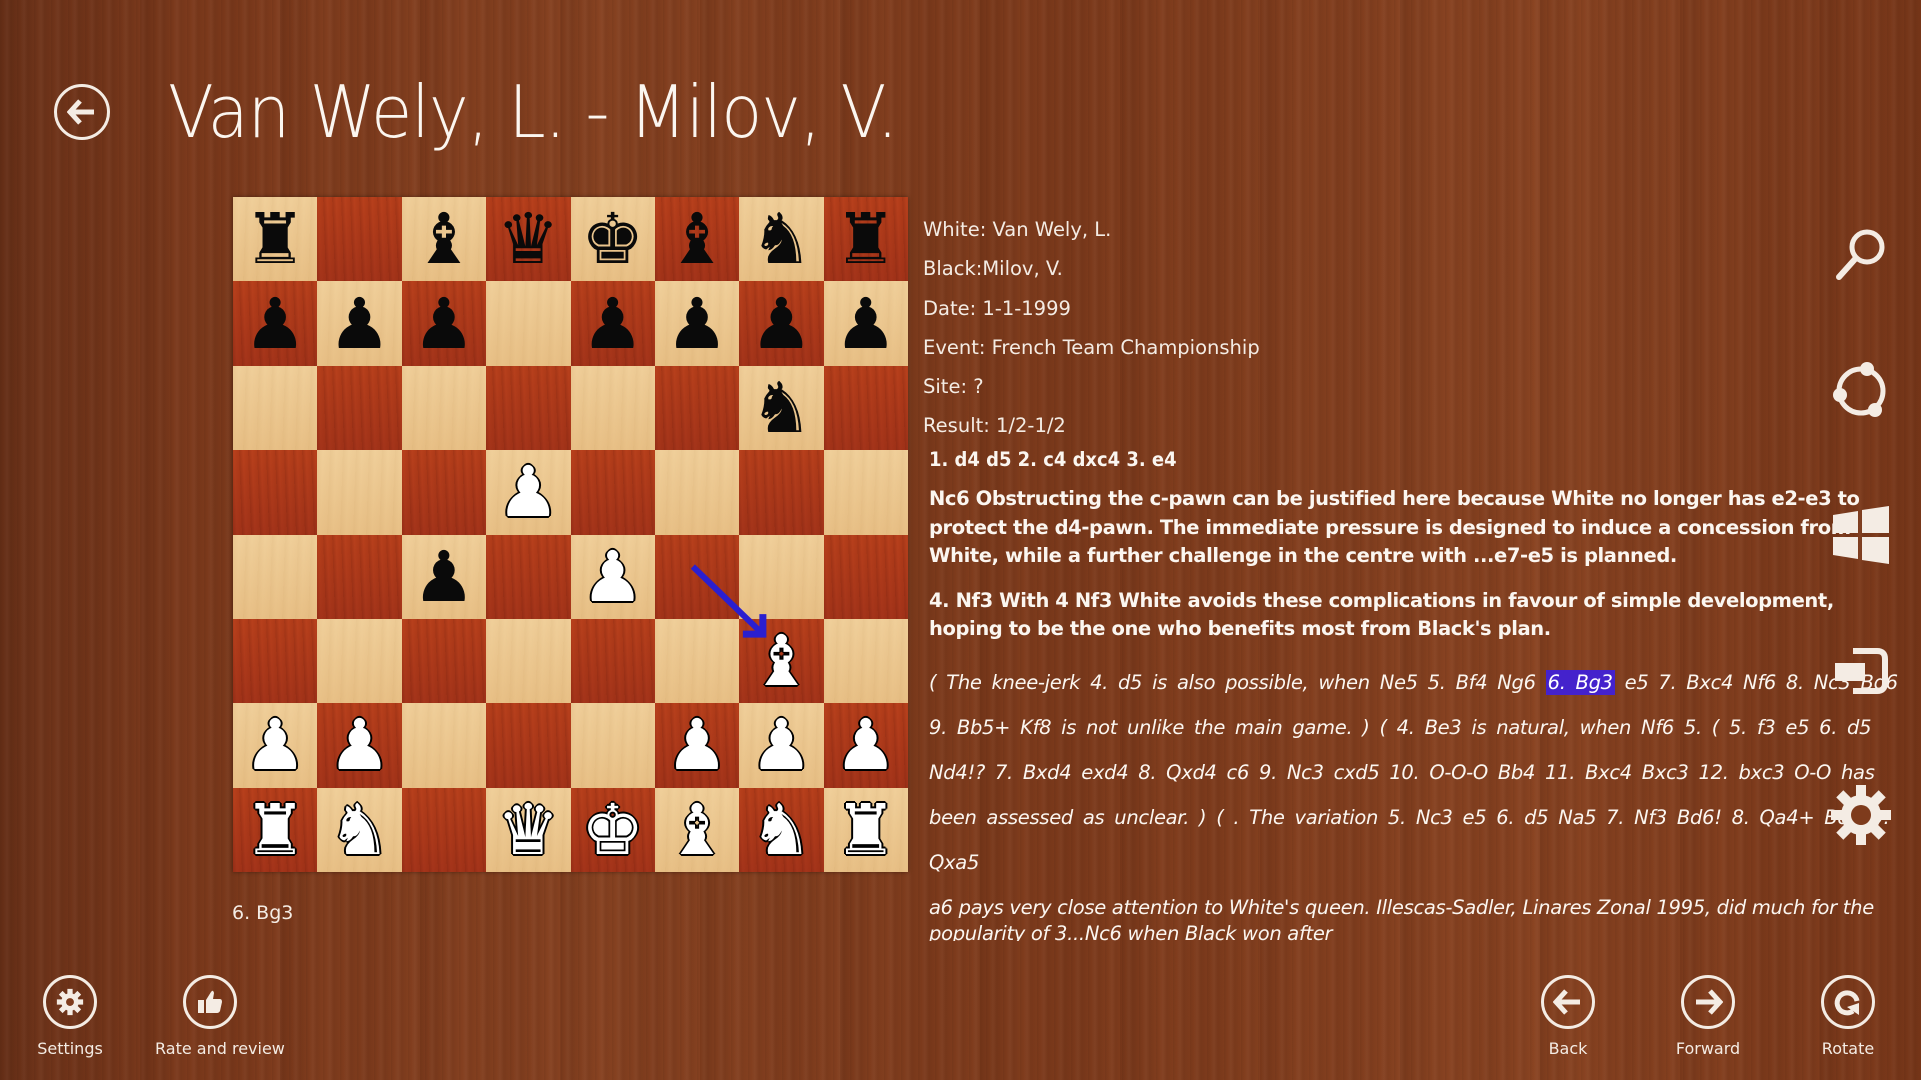 The image size is (1921, 1080). I want to click on square-c3, so click(444, 661).